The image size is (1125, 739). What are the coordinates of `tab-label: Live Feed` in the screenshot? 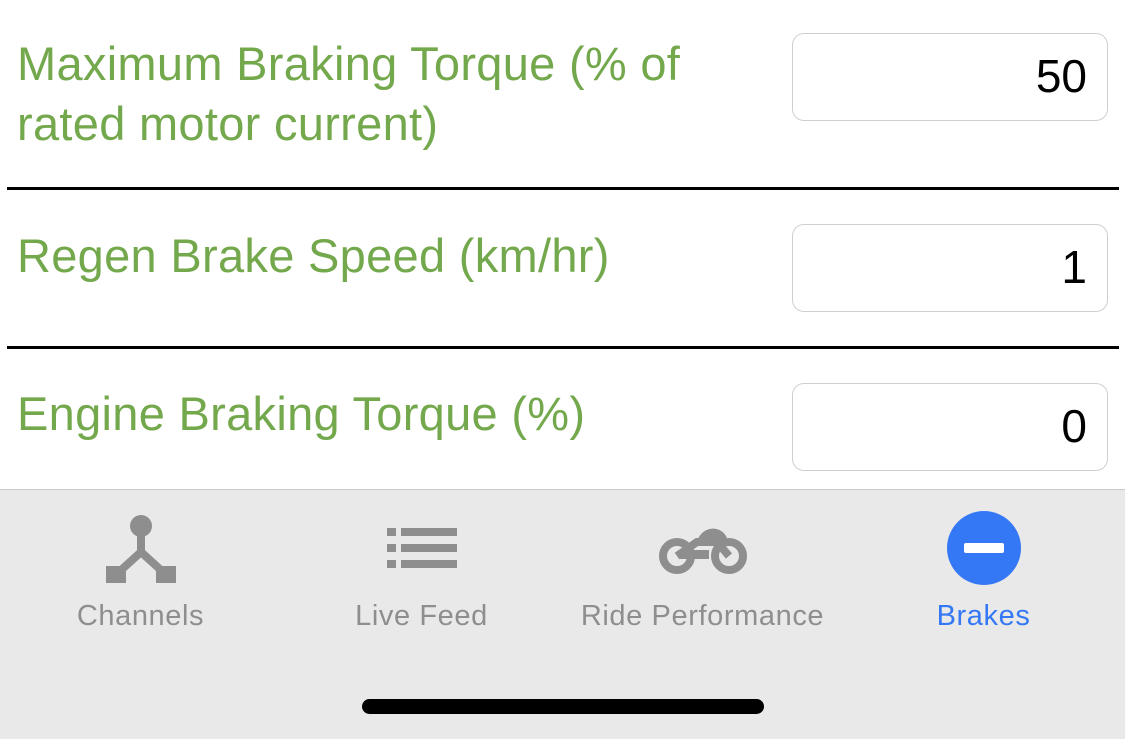 It's located at (421, 616).